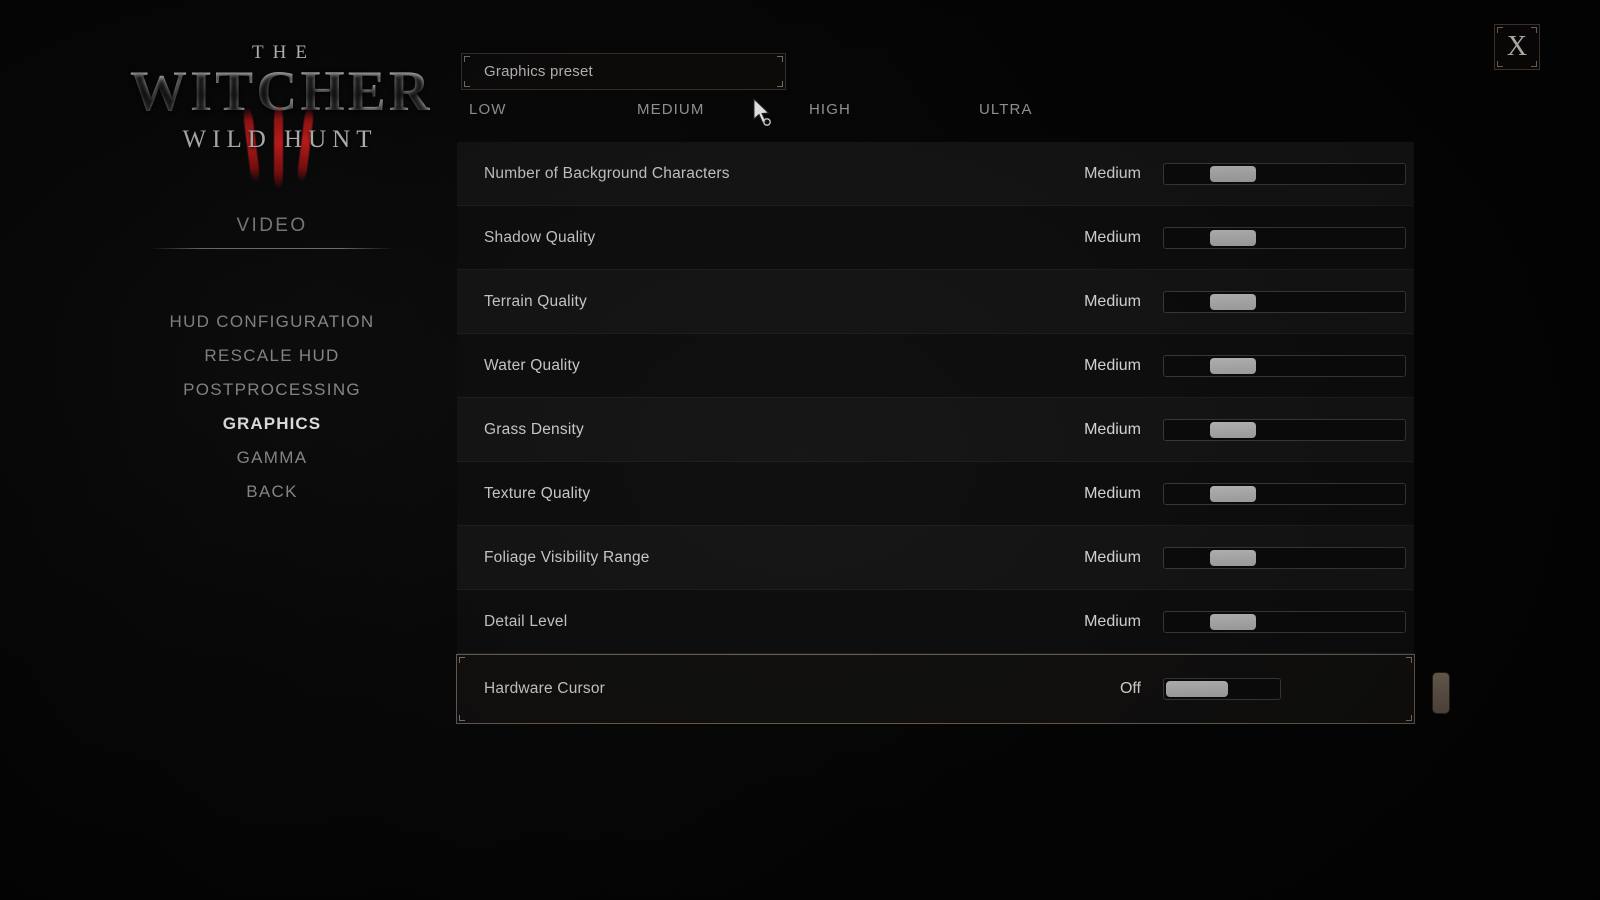 The image size is (1600, 900). Describe the element at coordinates (1441, 693) in the screenshot. I see `scrollbar-thumb` at that location.